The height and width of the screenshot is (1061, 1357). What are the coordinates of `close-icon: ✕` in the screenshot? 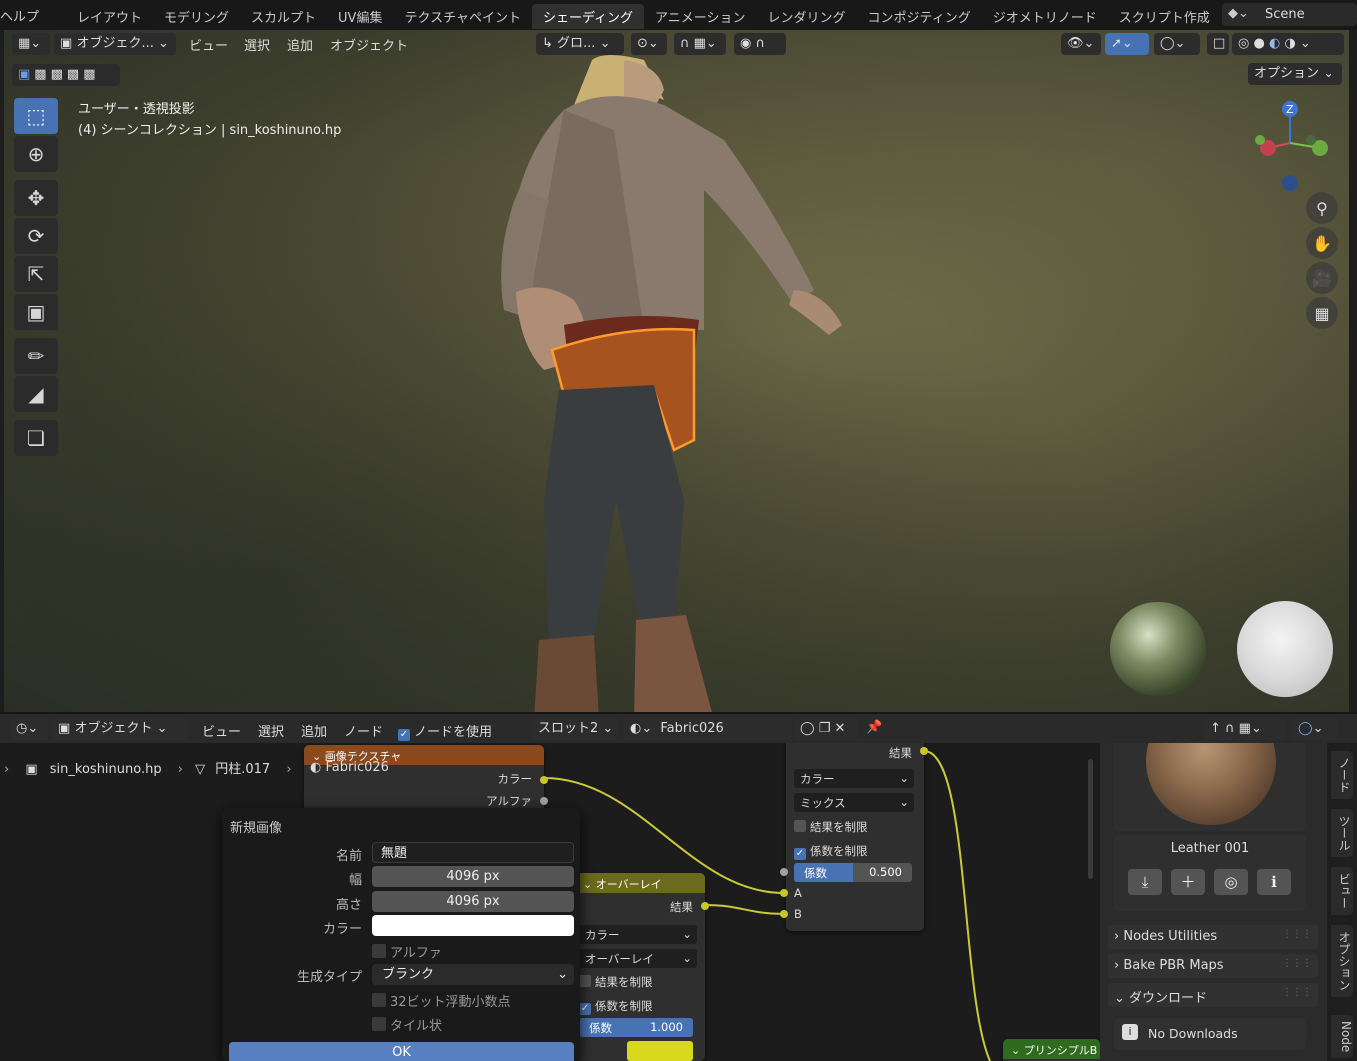 It's located at (840, 728).